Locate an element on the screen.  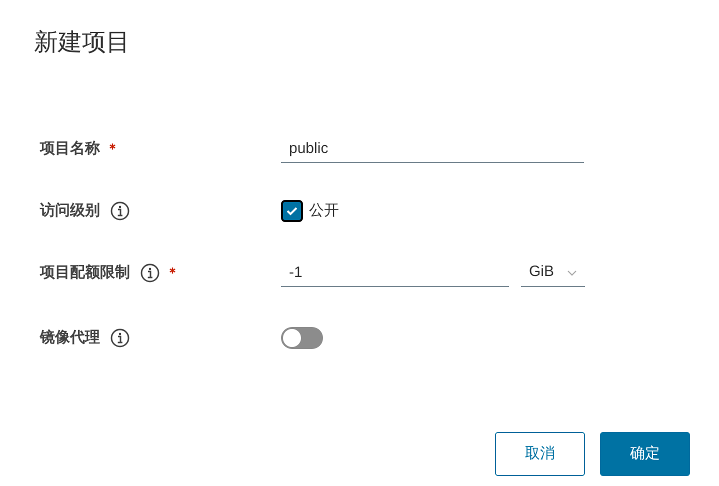
checkbox-label: 公开 is located at coordinates (324, 210).